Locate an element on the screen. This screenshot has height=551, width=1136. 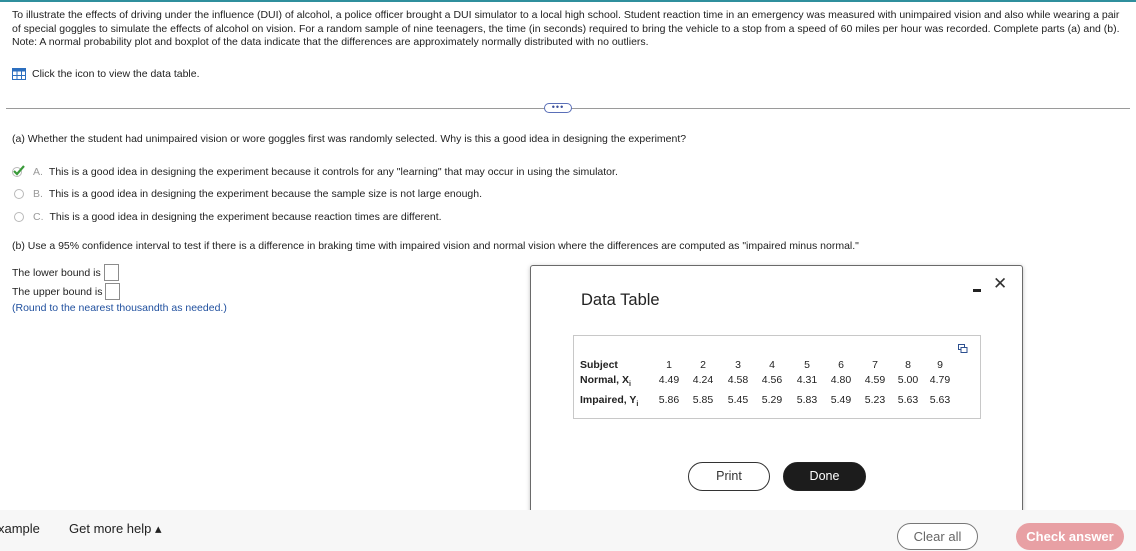
top-accent-rule is located at coordinates (568, 1).